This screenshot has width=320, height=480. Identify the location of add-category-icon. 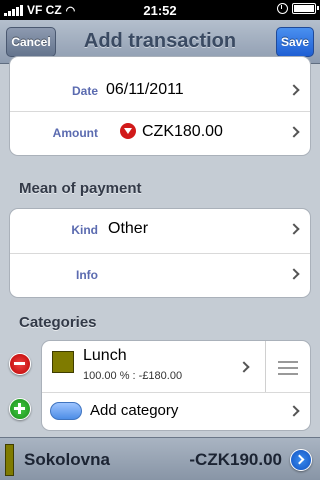
(20, 409).